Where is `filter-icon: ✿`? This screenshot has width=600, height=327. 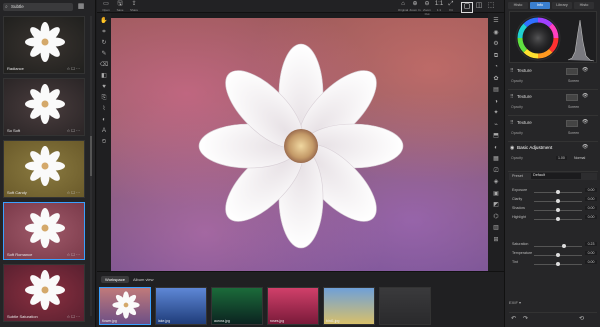
filter-icon: ✿ is located at coordinates (496, 79).